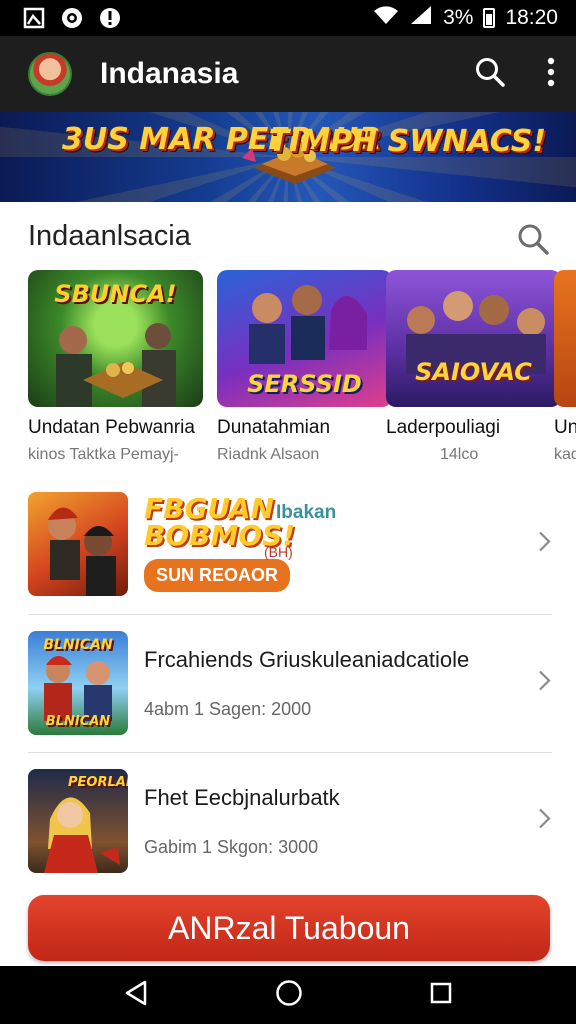 The height and width of the screenshot is (1024, 576). Describe the element at coordinates (136, 995) in the screenshot. I see `back-icon` at that location.